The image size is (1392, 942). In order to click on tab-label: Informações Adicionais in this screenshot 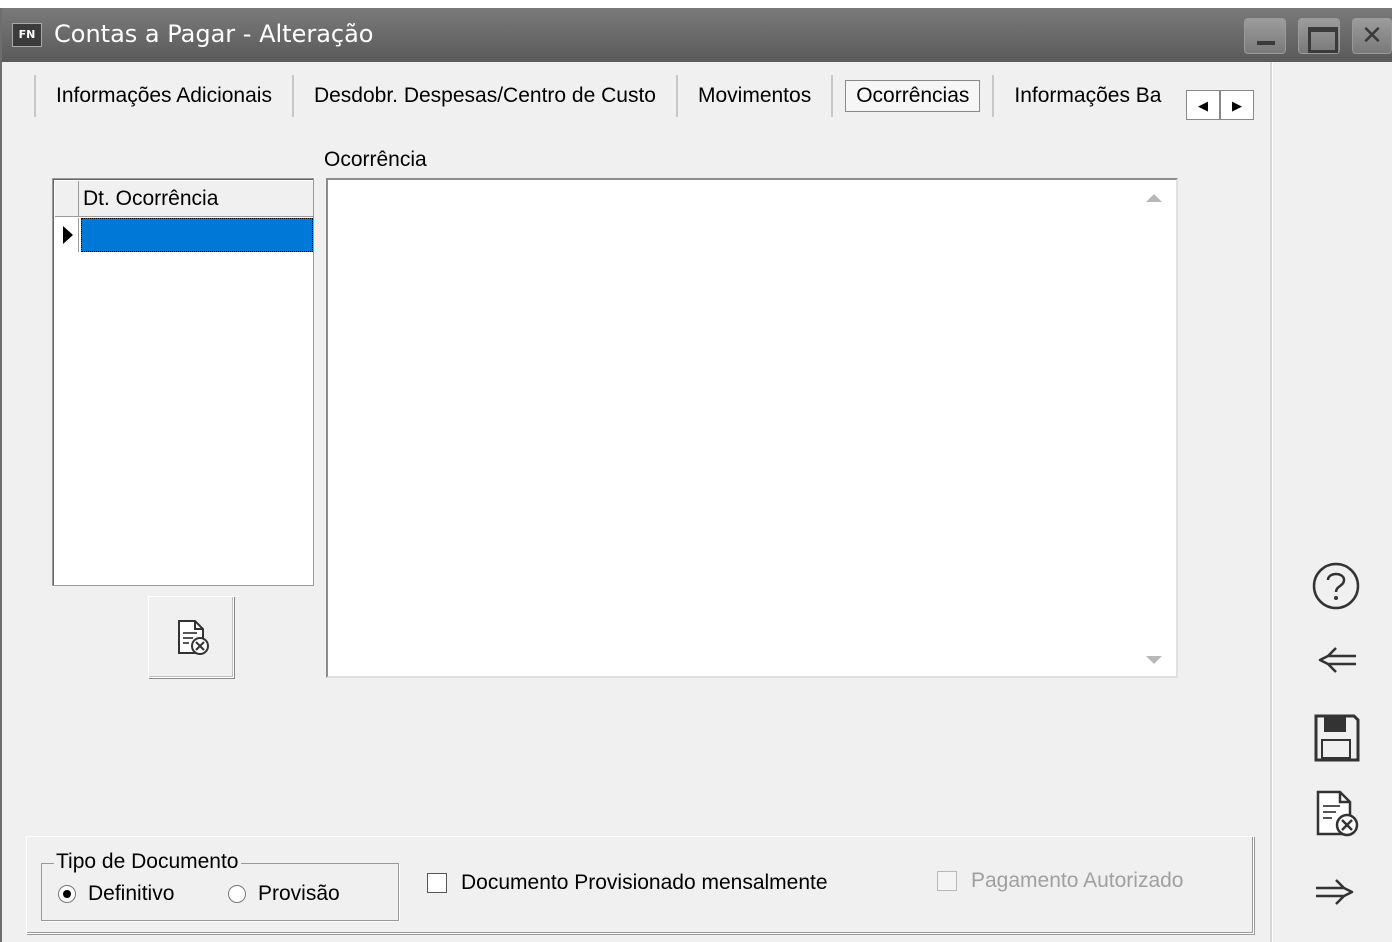, I will do `click(164, 95)`.